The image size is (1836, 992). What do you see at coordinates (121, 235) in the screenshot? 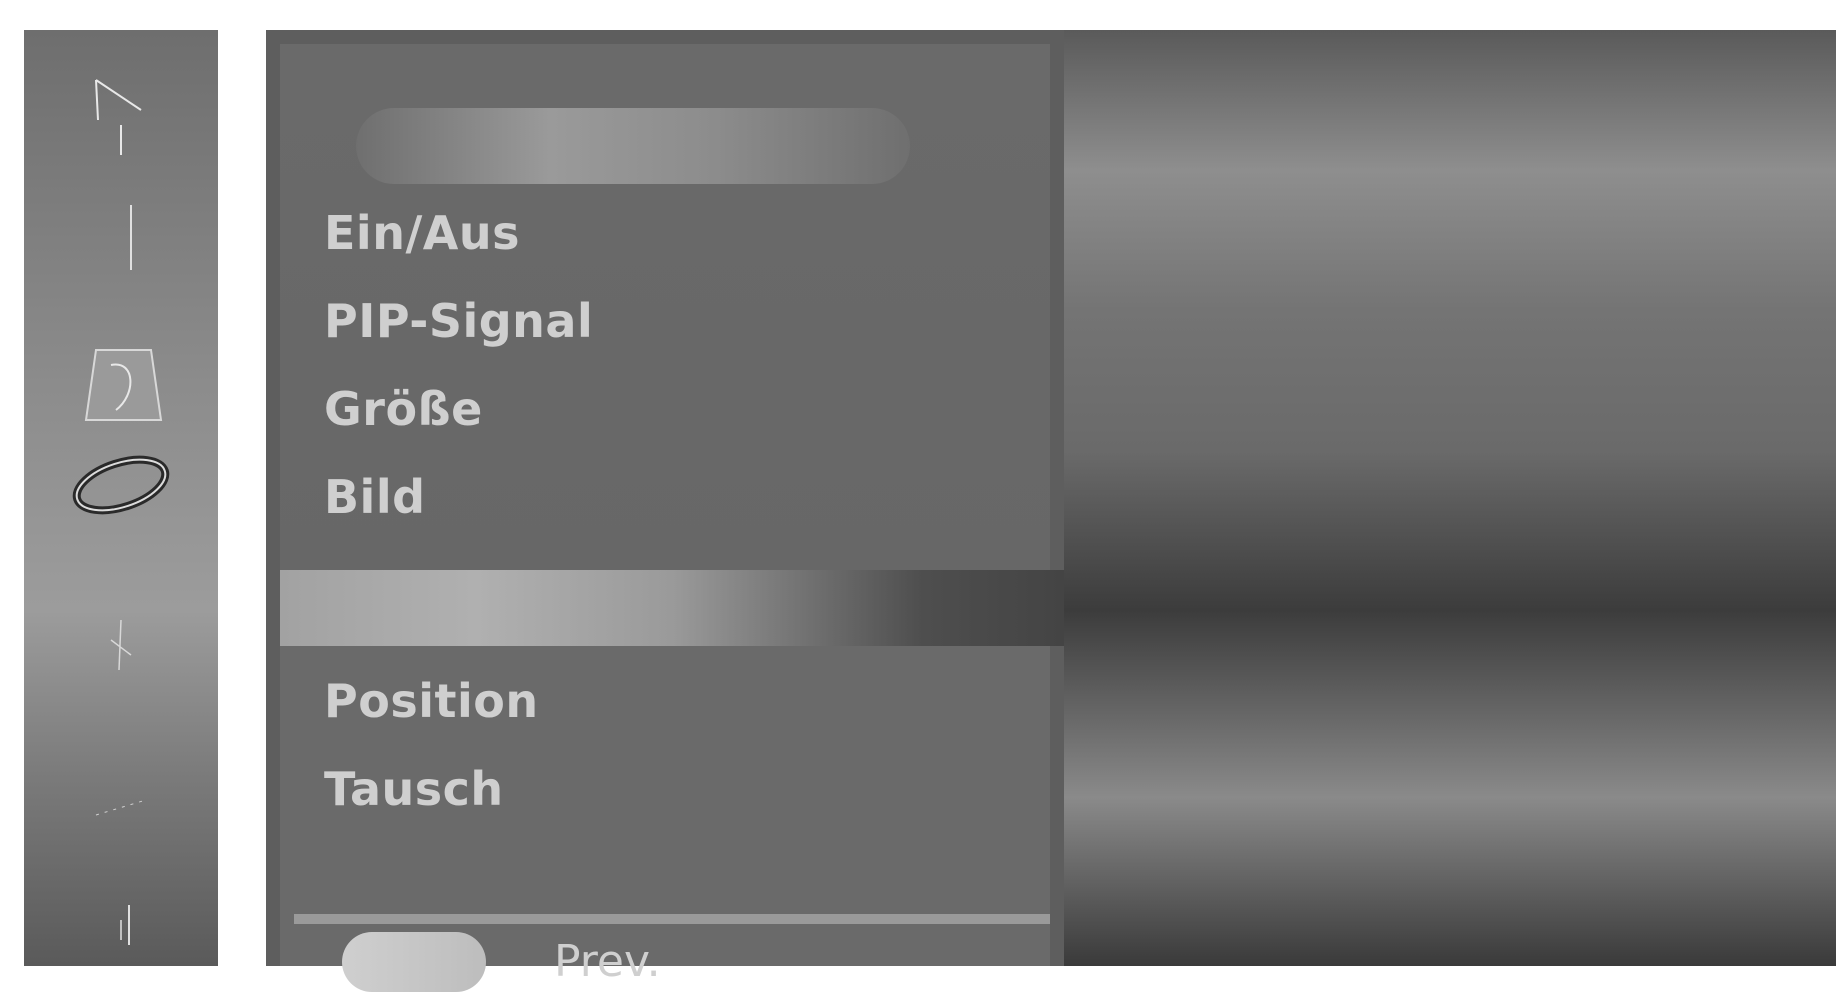
I see `line-icon` at bounding box center [121, 235].